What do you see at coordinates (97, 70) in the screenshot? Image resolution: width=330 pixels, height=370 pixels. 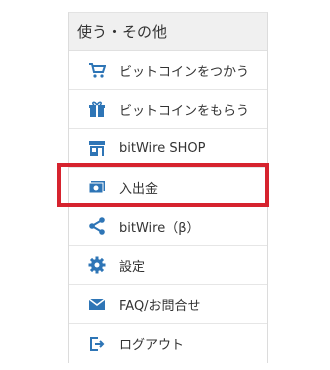 I see `cart-icon` at bounding box center [97, 70].